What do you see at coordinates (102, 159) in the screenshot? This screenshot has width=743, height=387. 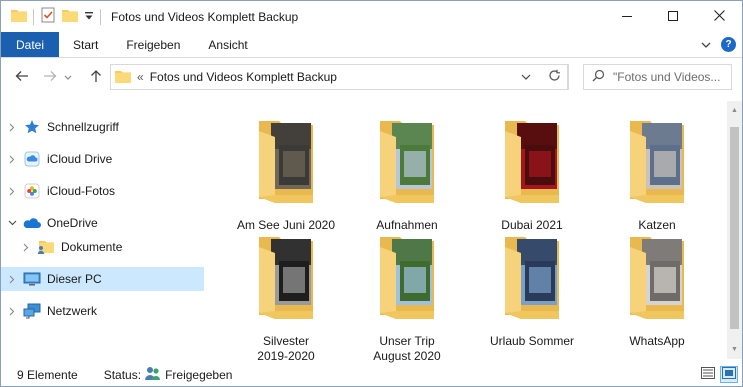 I see `nav-item-icloud-drive: iCloud Drive` at bounding box center [102, 159].